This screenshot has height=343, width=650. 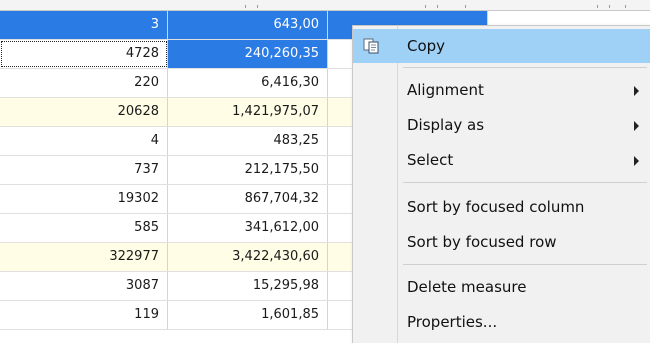 What do you see at coordinates (84, 54) in the screenshot?
I see `table-cell-count: 4728` at bounding box center [84, 54].